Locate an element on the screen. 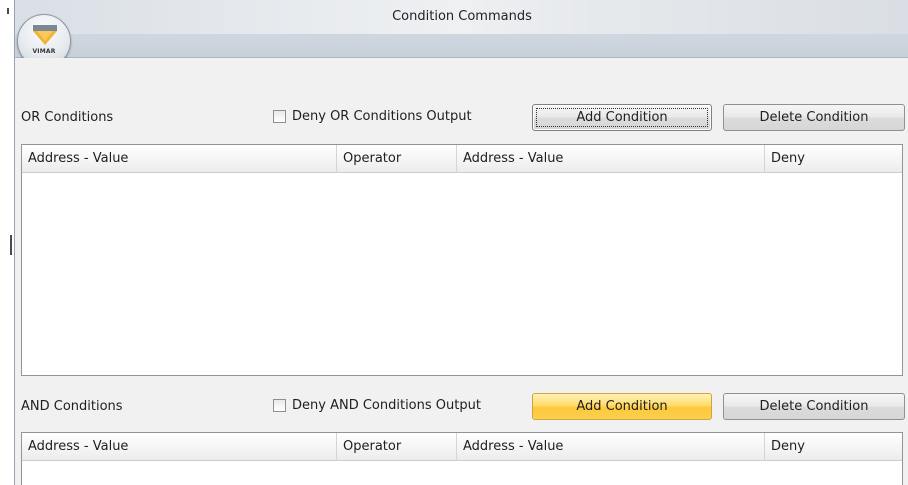  or-delete-condition-label: Delete Condition is located at coordinates (814, 117).